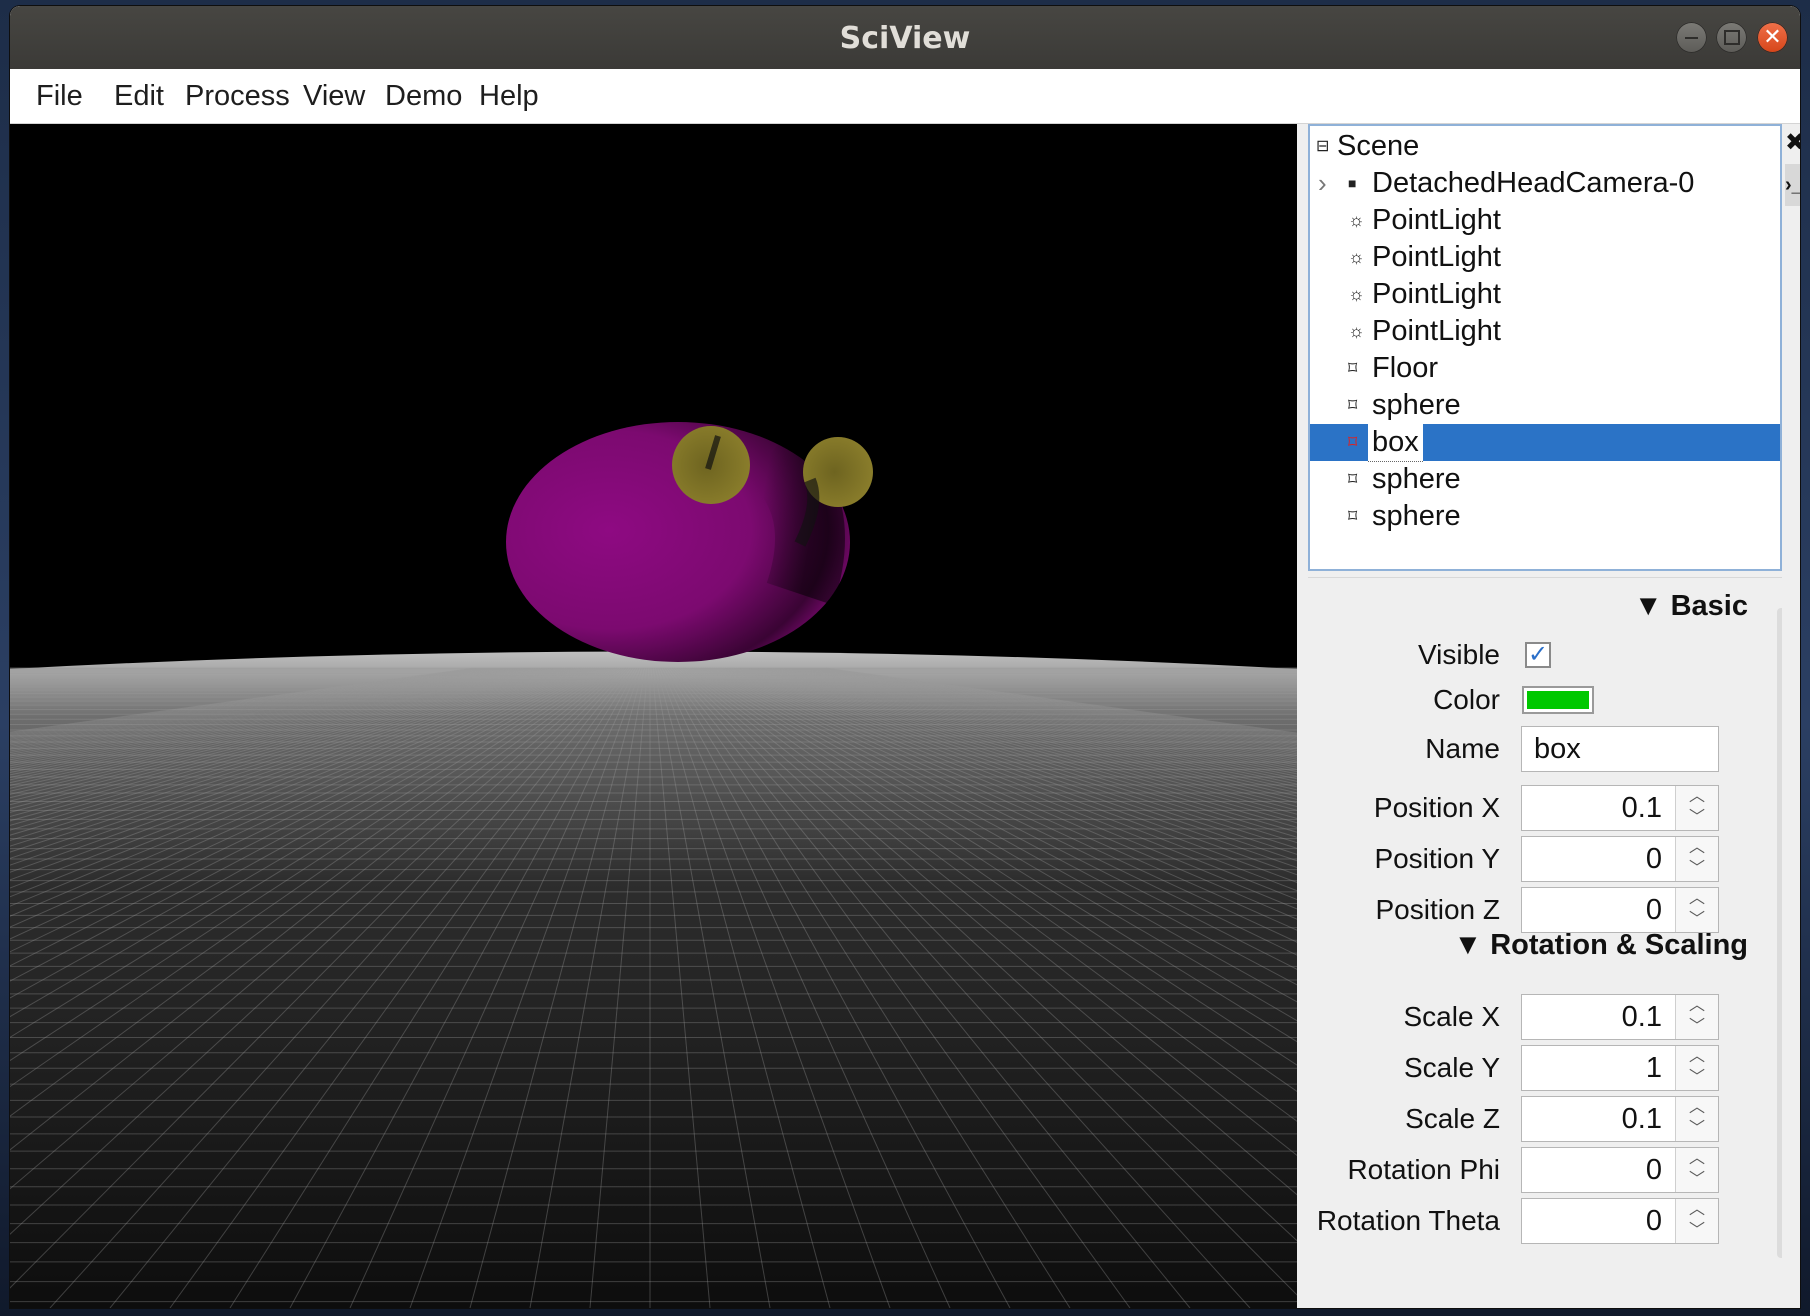 This screenshot has width=1810, height=1316. What do you see at coordinates (1598, 1119) in the screenshot?
I see `scale-z-value: 0.1` at bounding box center [1598, 1119].